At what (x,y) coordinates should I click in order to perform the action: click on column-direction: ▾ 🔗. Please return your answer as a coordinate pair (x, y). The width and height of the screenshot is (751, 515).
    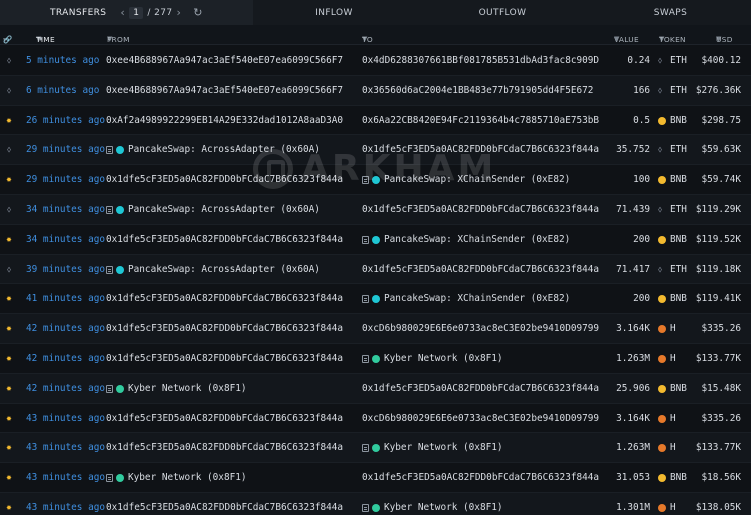
    Looking at the image, I should click on (7, 37).